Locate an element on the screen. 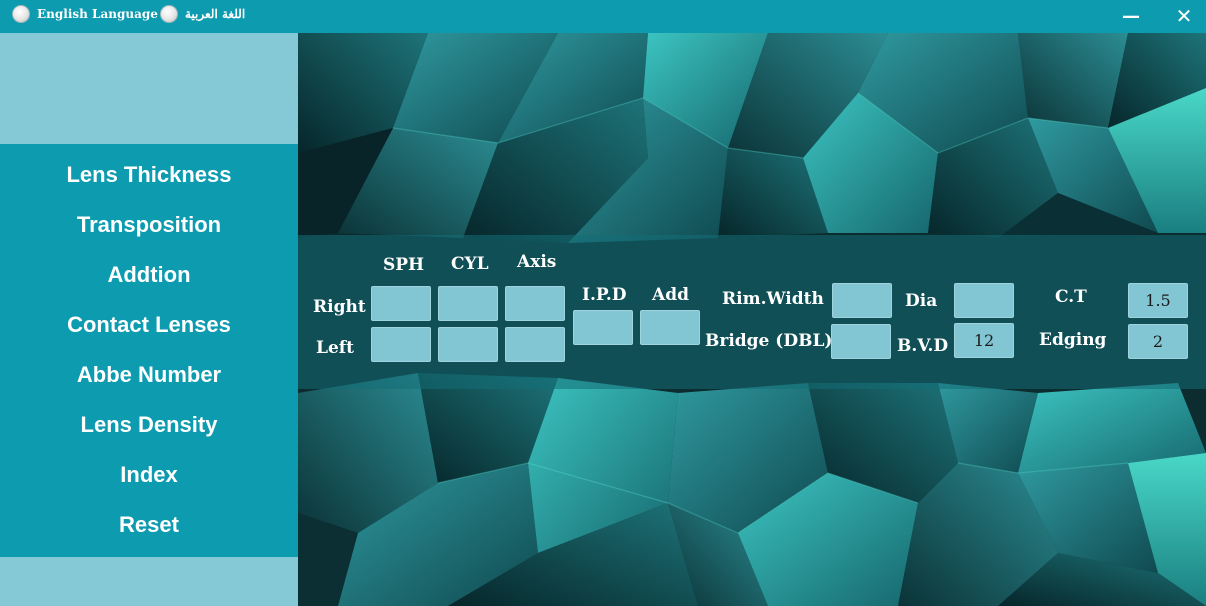  add-input is located at coordinates (670, 327).